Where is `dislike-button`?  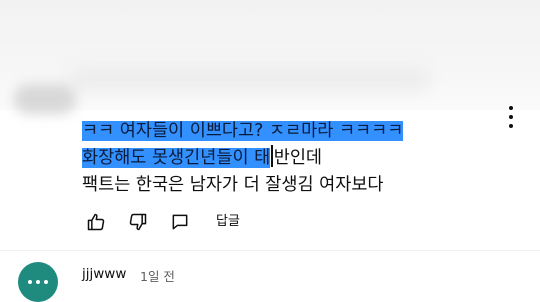
dislike-button is located at coordinates (138, 222).